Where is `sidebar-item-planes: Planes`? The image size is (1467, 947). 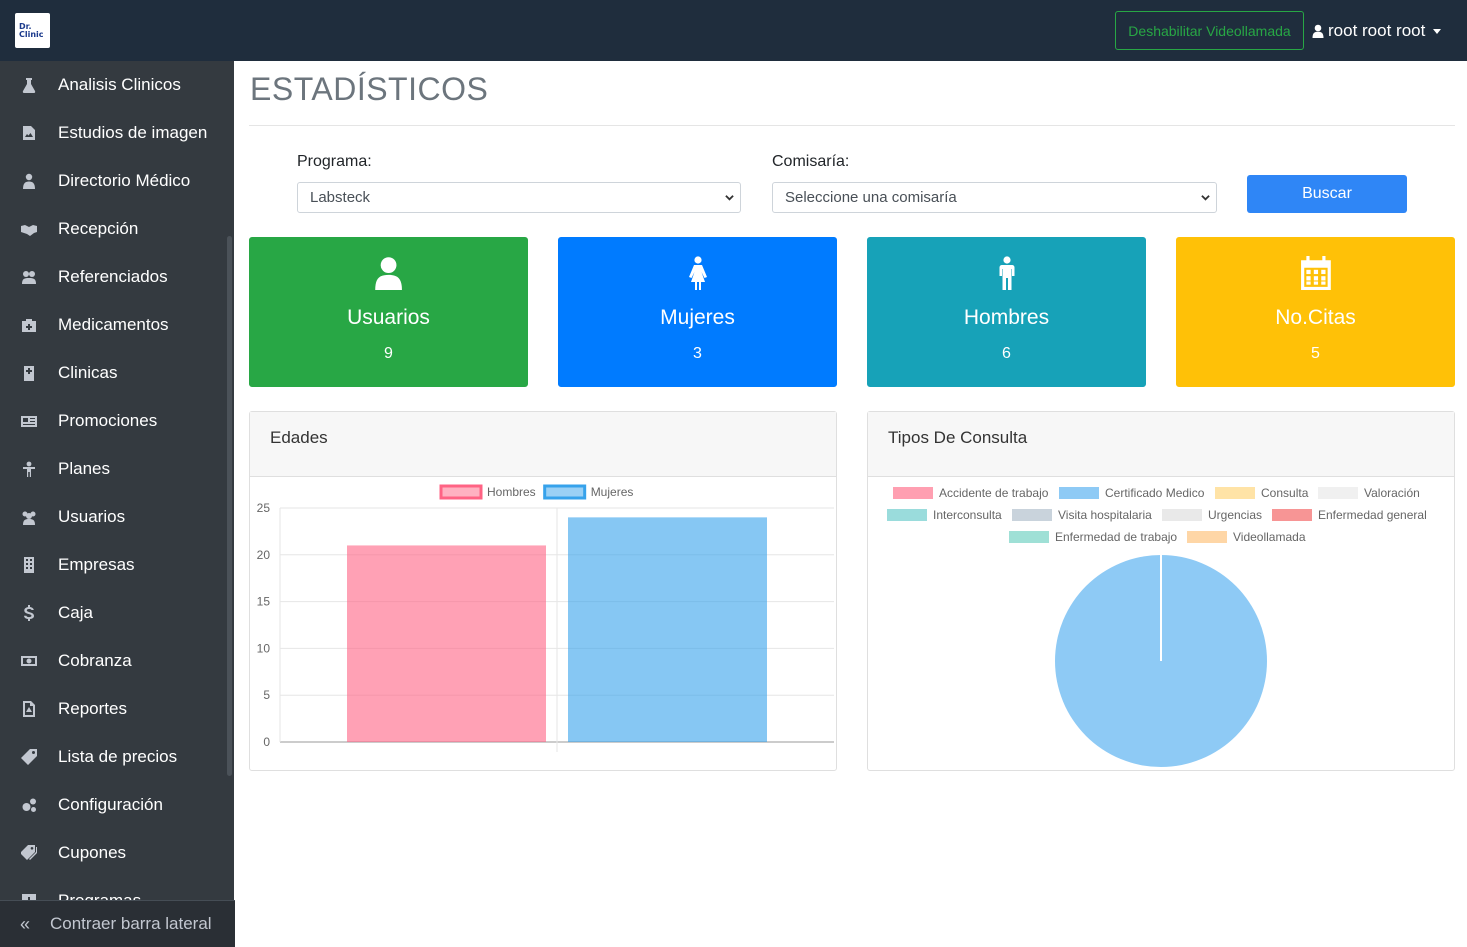 sidebar-item-planes: Planes is located at coordinates (113, 469).